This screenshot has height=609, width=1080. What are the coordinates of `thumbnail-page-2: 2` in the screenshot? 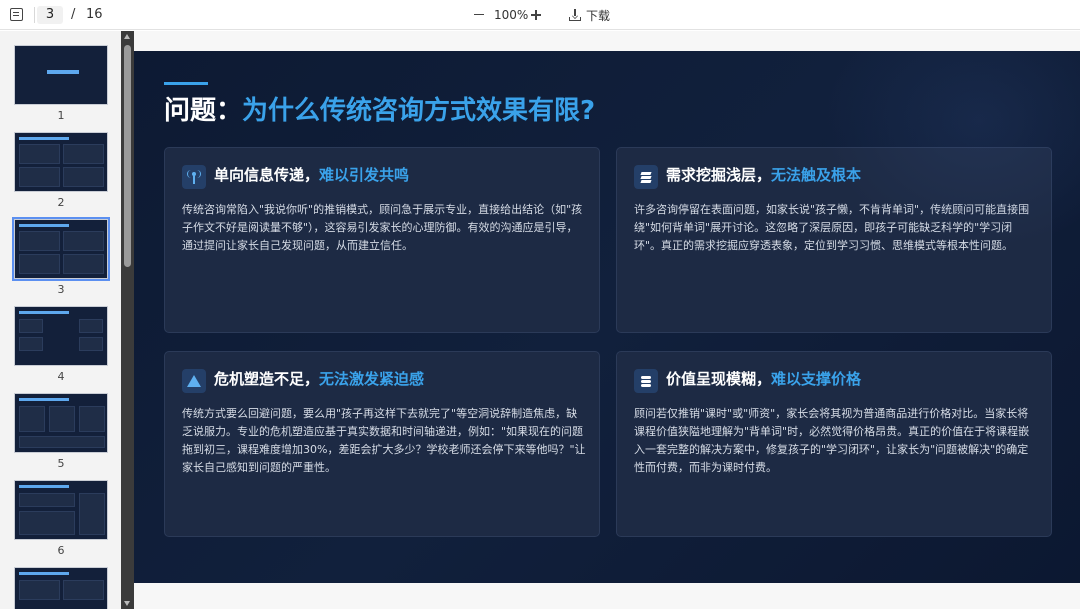 It's located at (61, 170).